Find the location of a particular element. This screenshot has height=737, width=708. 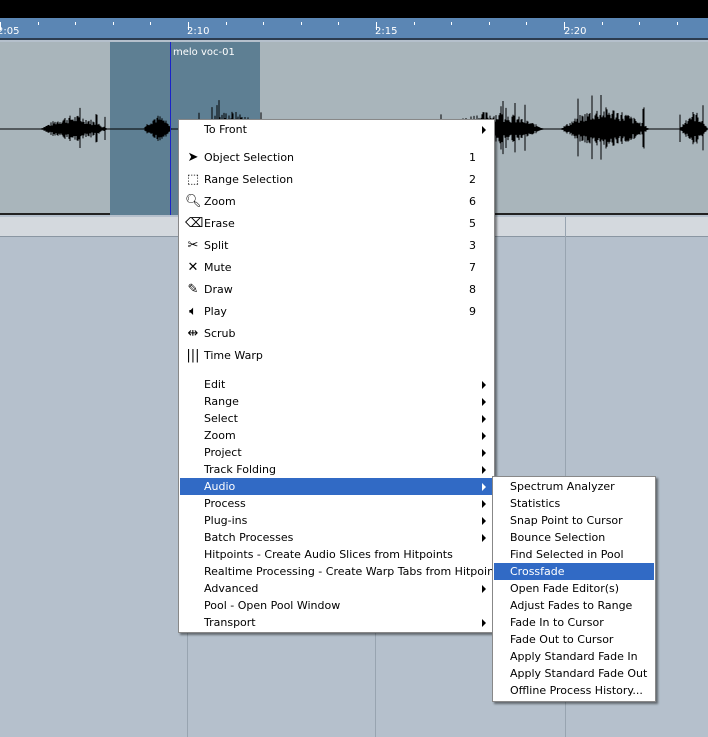

menu-item-erase-label: Erase is located at coordinates (219, 223).